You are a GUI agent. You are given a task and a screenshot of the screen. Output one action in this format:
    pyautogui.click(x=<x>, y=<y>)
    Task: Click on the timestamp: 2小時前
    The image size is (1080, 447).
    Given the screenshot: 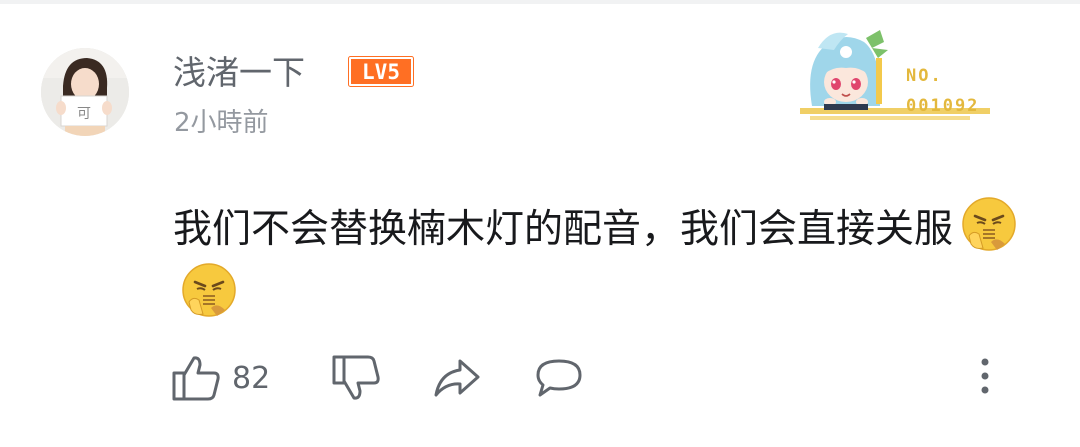 What is the action you would take?
    pyautogui.click(x=221, y=123)
    